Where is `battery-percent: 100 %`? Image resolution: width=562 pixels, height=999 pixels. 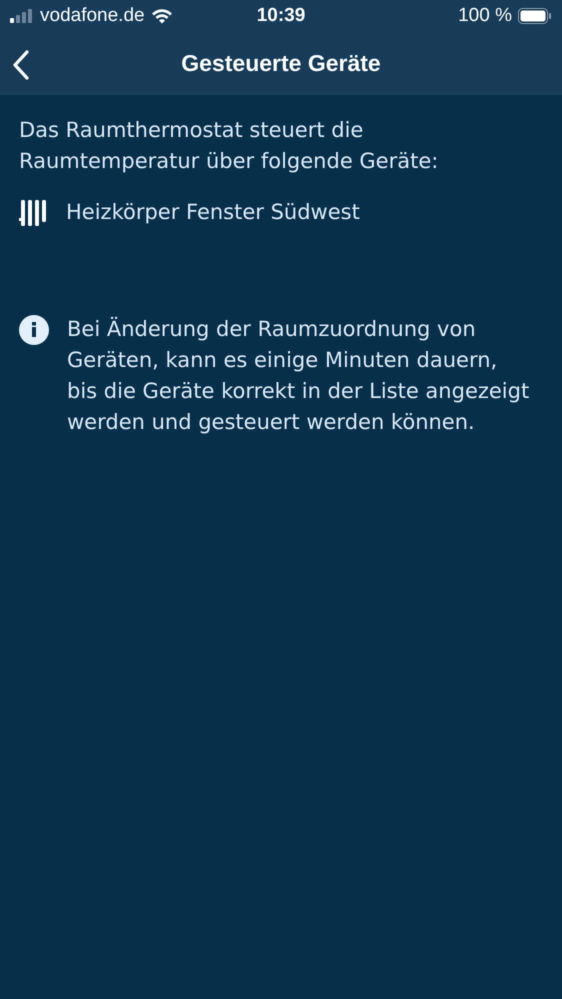 battery-percent: 100 % is located at coordinates (485, 16).